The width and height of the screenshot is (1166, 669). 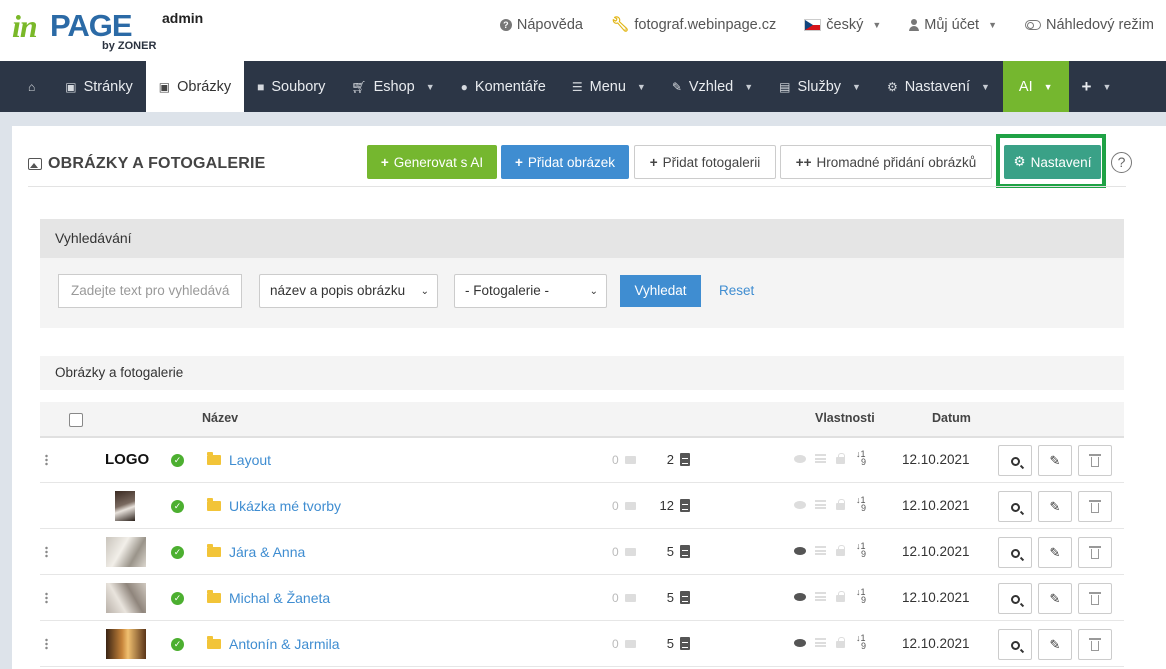 I want to click on user-role-label: admin, so click(x=183, y=18).